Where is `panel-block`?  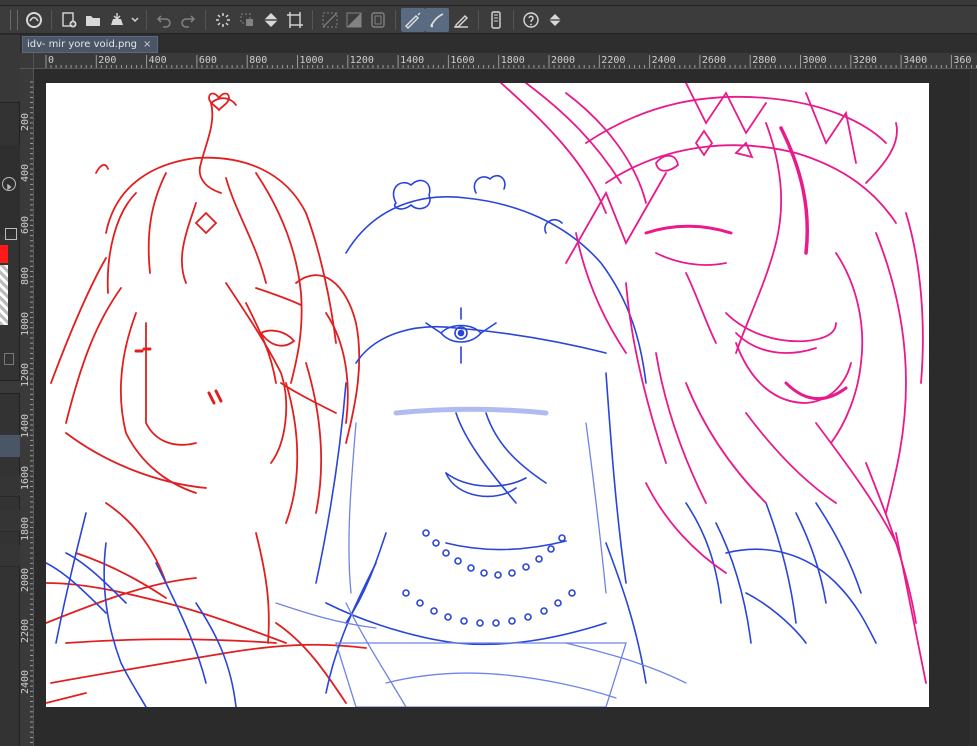
panel-block is located at coordinates (10, 69).